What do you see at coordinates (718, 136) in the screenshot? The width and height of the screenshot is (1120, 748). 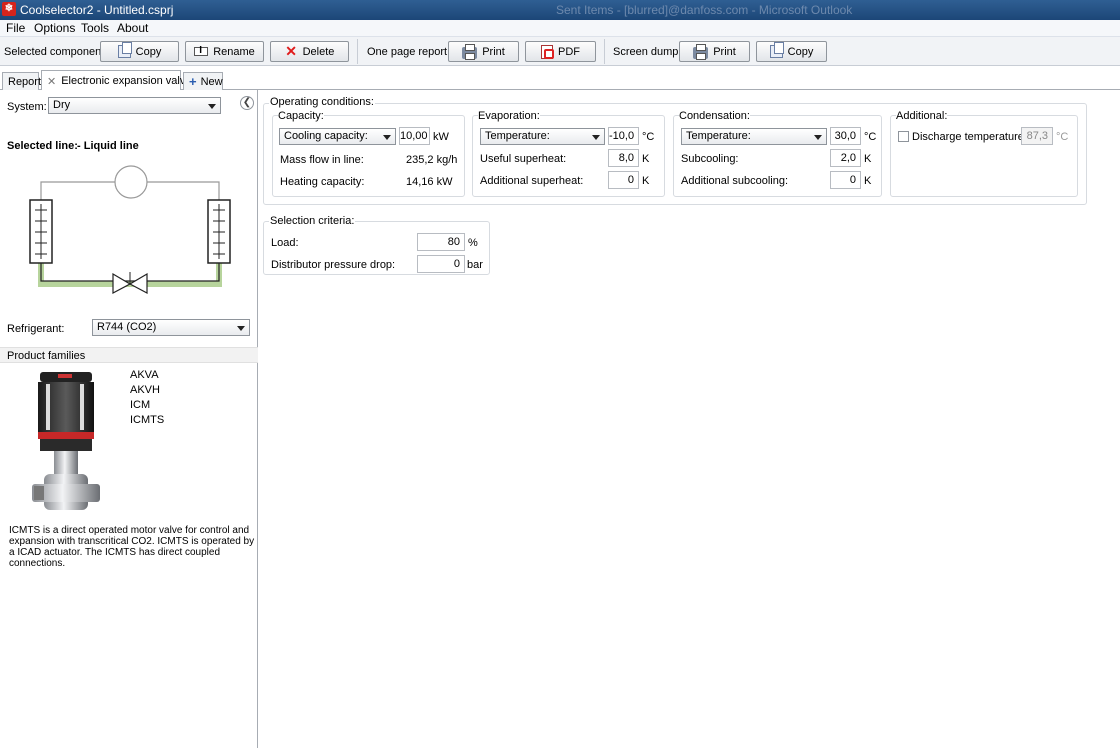 I see `condensation-mode-value: Temperature:` at bounding box center [718, 136].